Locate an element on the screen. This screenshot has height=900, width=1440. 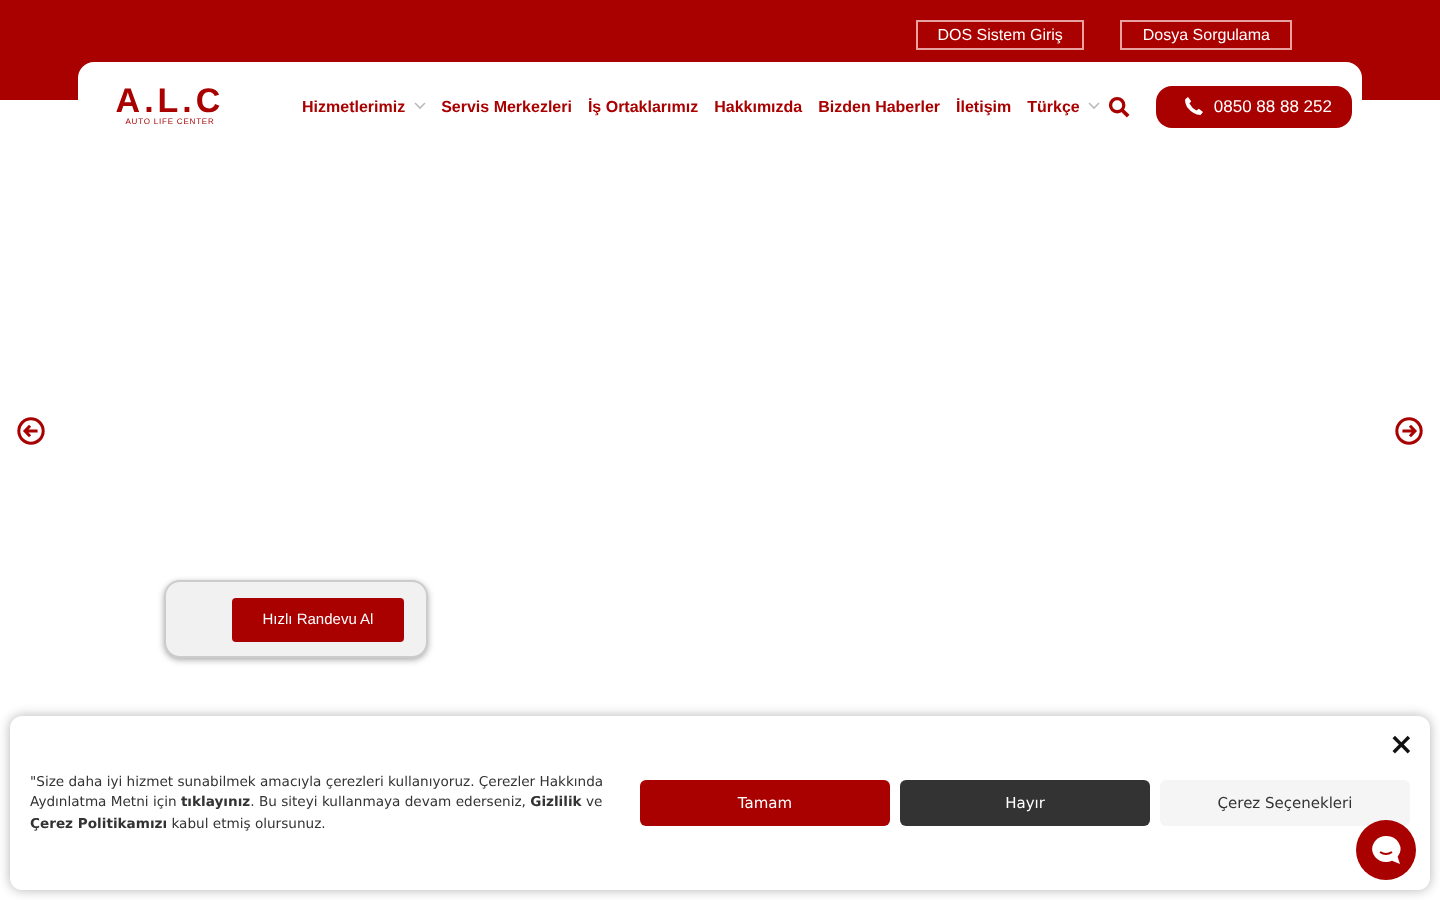
close-button: × is located at coordinates (1401, 744).